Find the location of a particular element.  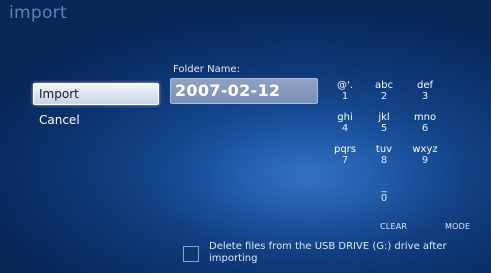

key-6: mno 6 is located at coordinates (425, 123).